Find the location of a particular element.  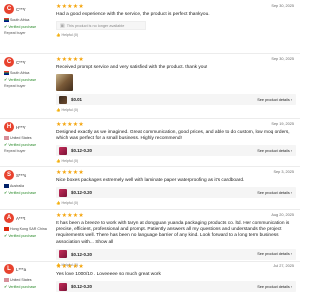

avatar: H is located at coordinates (9, 127).